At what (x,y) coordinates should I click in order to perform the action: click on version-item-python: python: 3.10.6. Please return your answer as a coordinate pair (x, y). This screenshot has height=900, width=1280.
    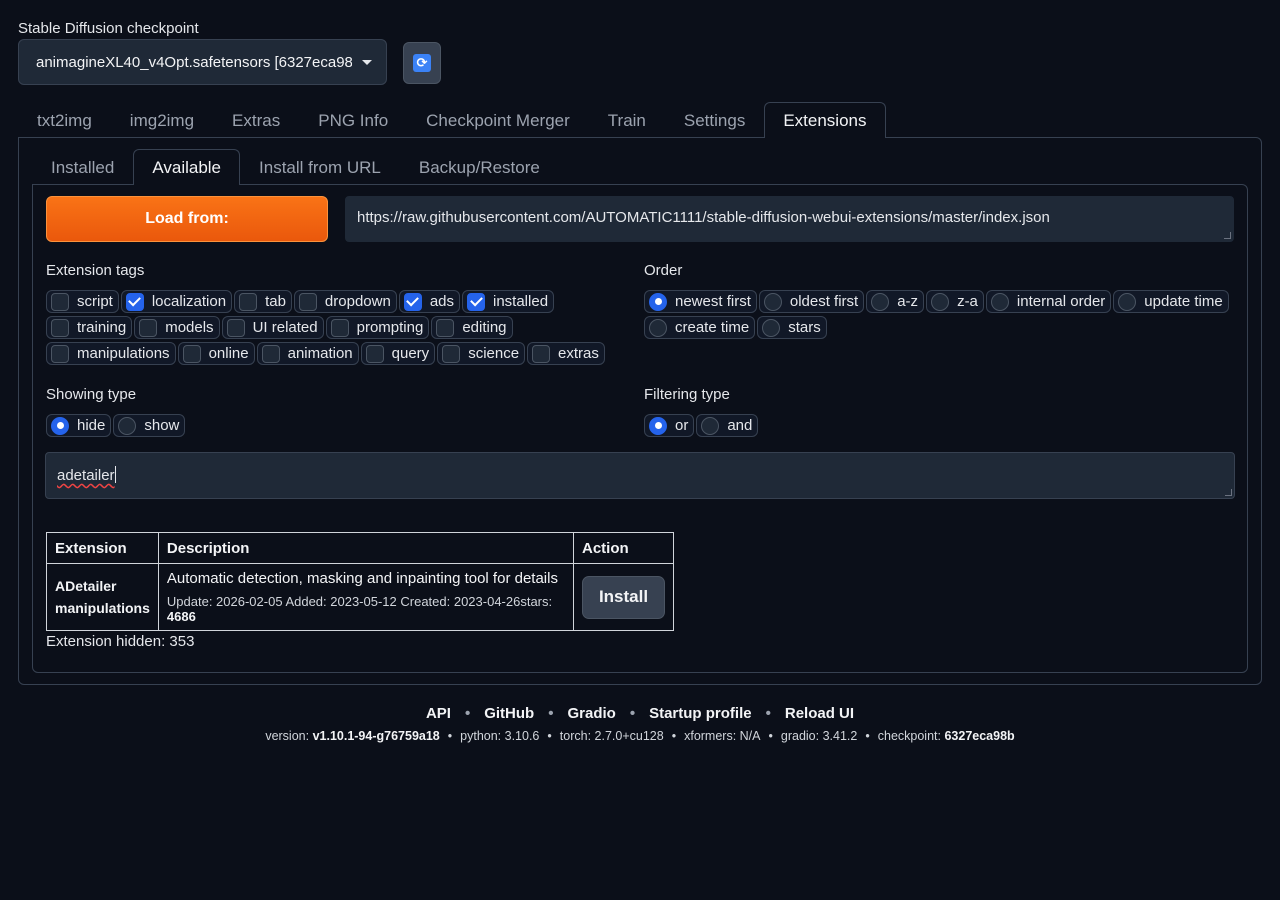
    Looking at the image, I should click on (499, 736).